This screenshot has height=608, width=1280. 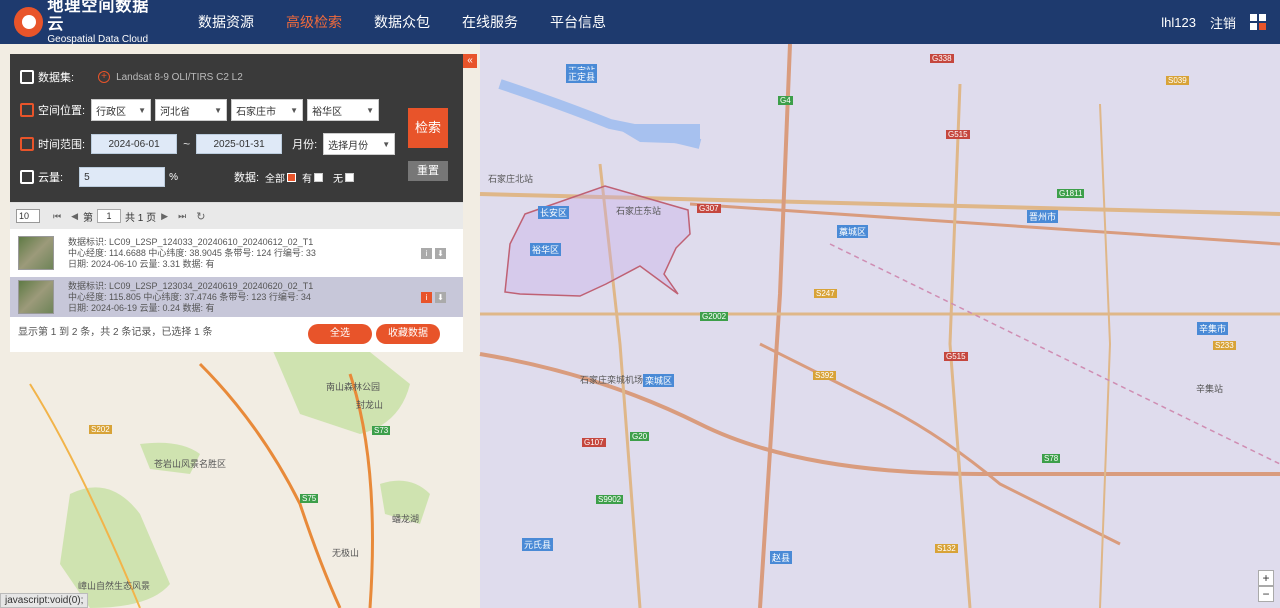 What do you see at coordinates (1258, 22) in the screenshot?
I see `apps-grid-icon` at bounding box center [1258, 22].